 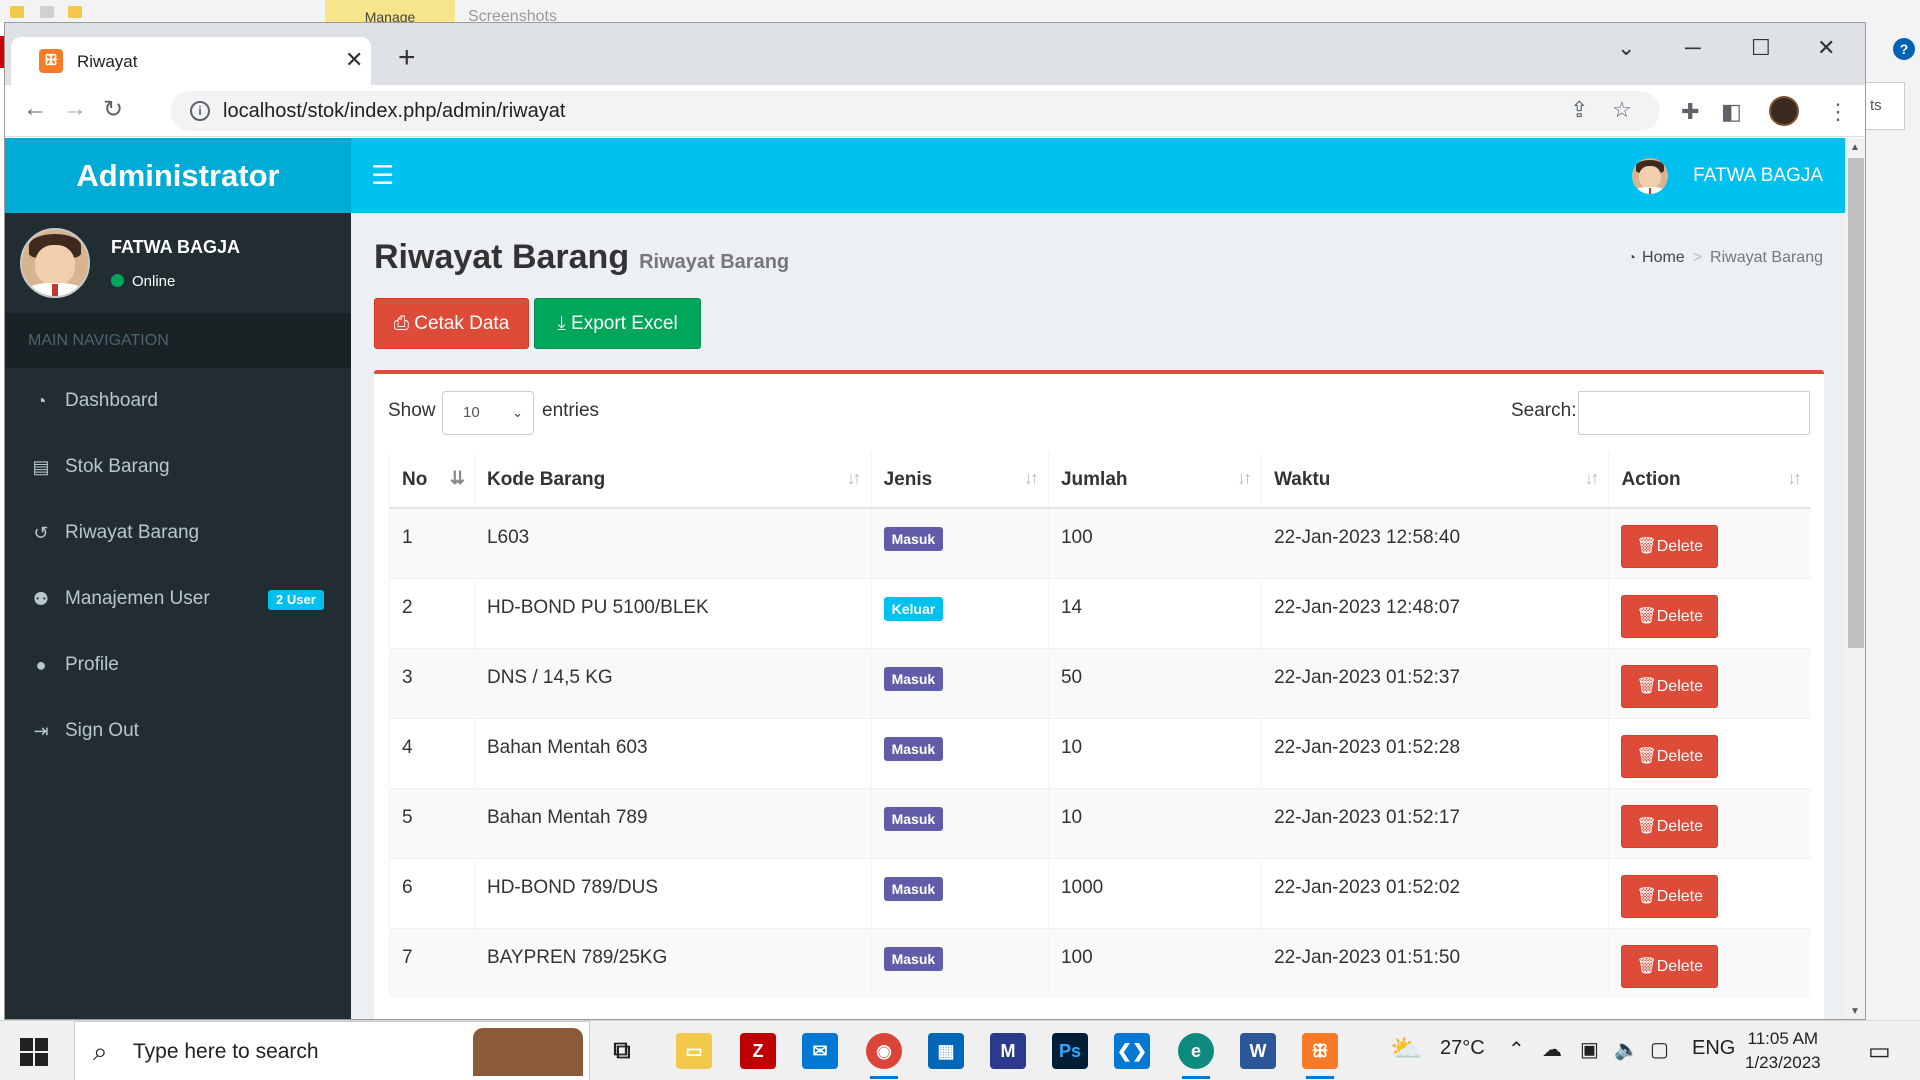 I want to click on column-header-kode-barang: Kode Barang ↓↑, so click(x=672, y=480).